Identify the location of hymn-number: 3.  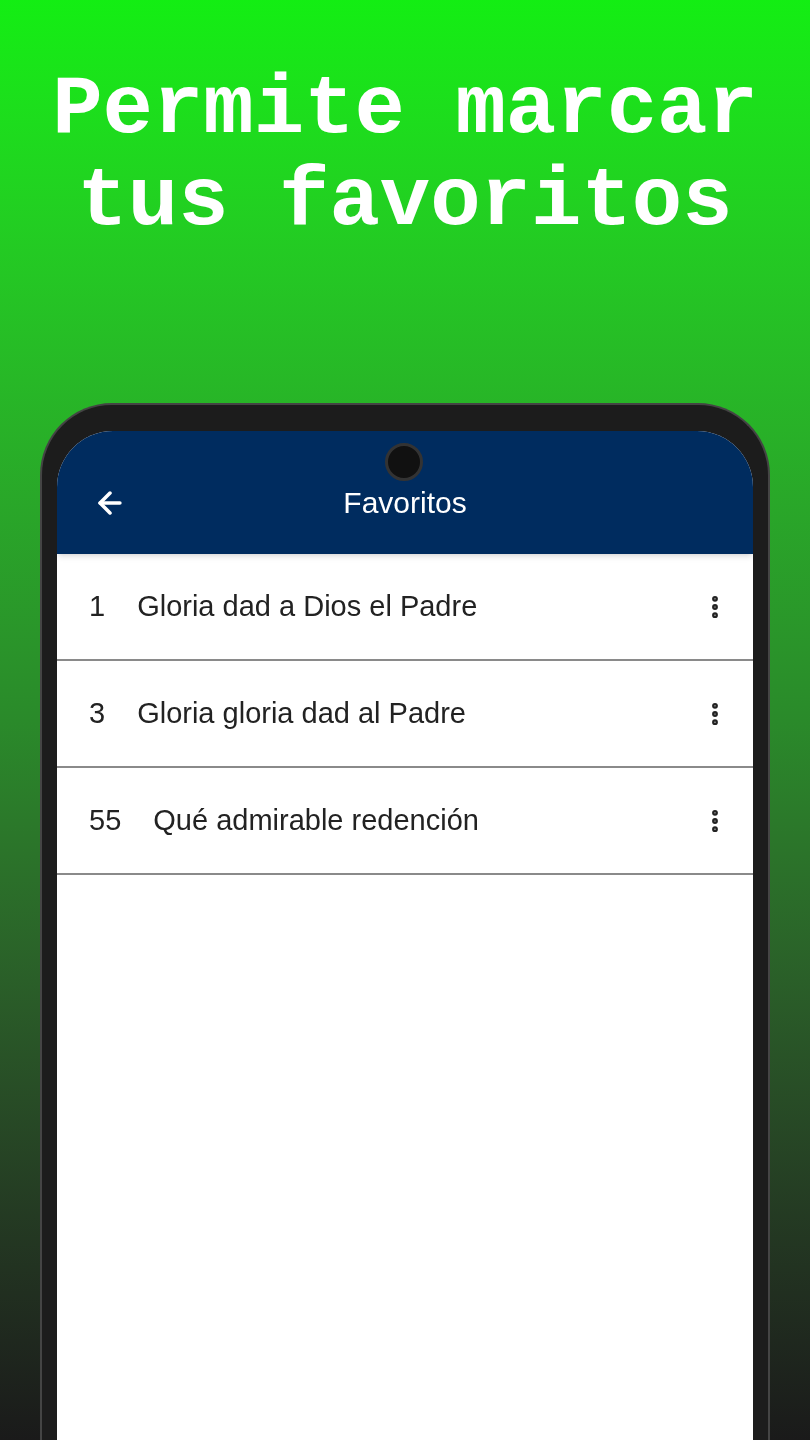
(97, 713).